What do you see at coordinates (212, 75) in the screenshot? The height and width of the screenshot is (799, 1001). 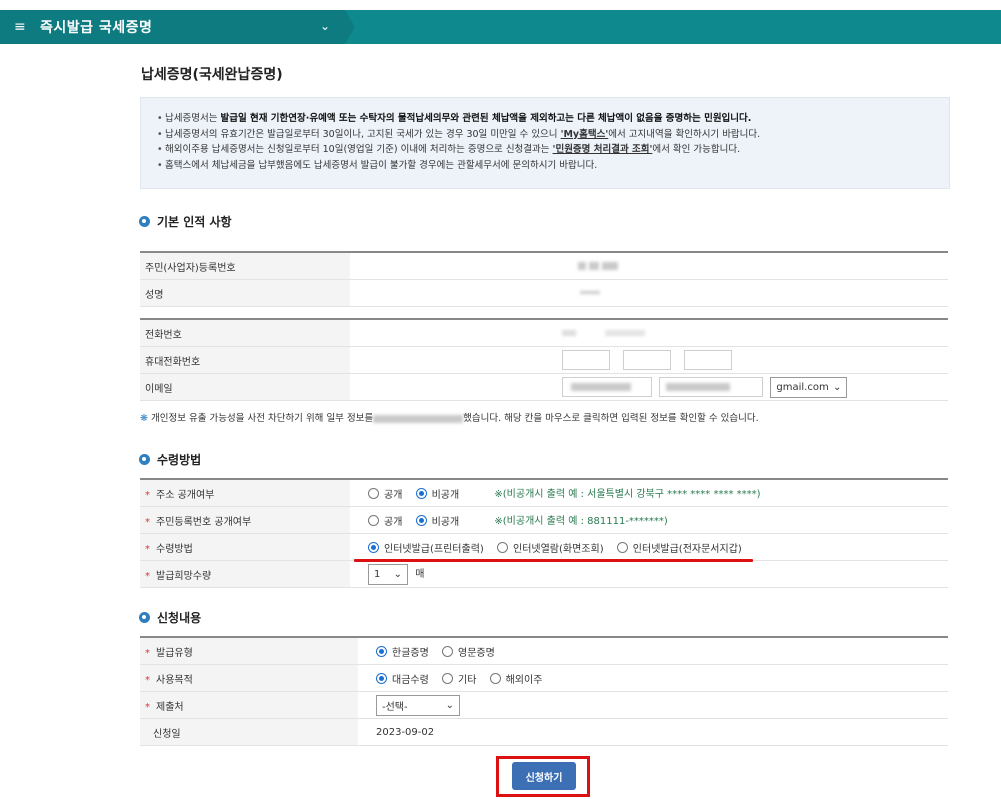 I see `page-title: 납세증명(국세완납증명)` at bounding box center [212, 75].